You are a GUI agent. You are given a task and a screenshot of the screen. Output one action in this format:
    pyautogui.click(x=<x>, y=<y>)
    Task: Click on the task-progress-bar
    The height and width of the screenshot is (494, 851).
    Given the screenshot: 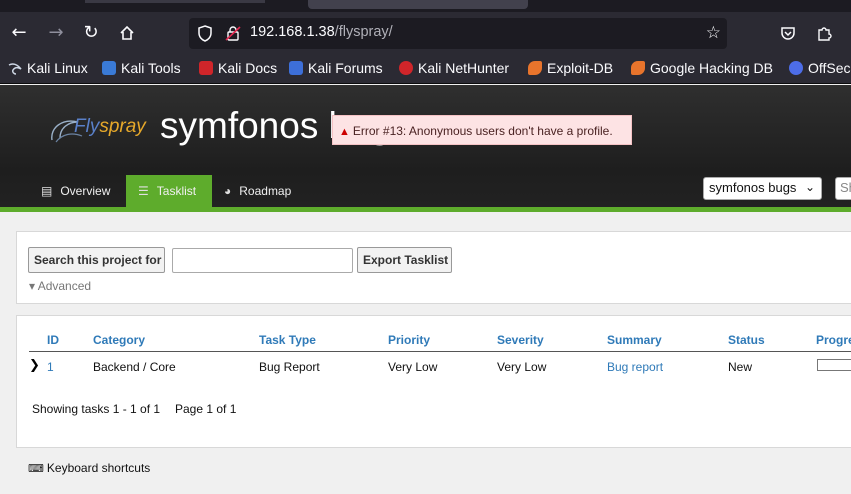 What is the action you would take?
    pyautogui.click(x=834, y=365)
    